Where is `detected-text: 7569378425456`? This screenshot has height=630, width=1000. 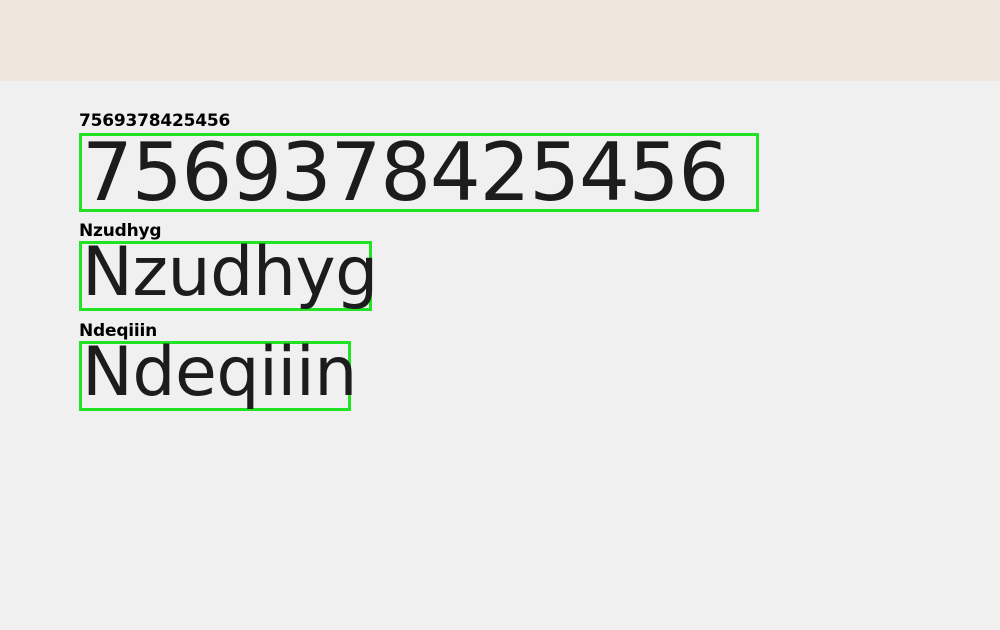
detected-text: 7569378425456 is located at coordinates (405, 172).